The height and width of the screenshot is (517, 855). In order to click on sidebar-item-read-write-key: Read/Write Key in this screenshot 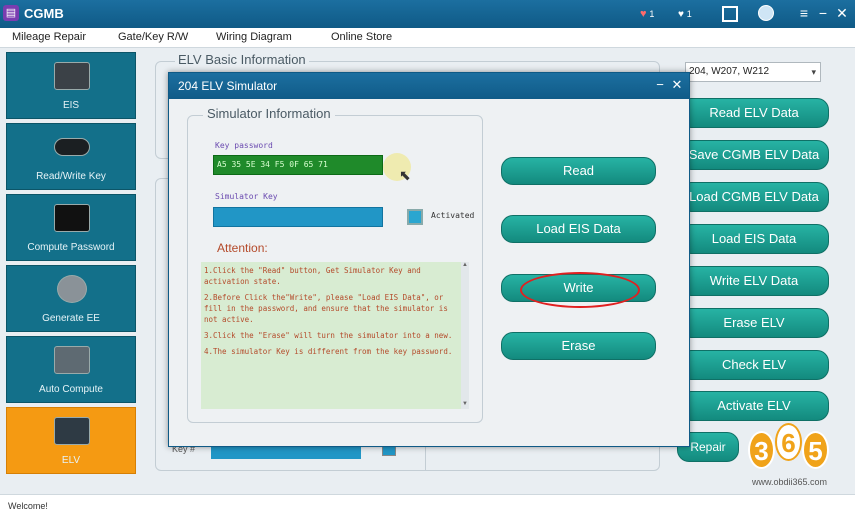, I will do `click(71, 156)`.